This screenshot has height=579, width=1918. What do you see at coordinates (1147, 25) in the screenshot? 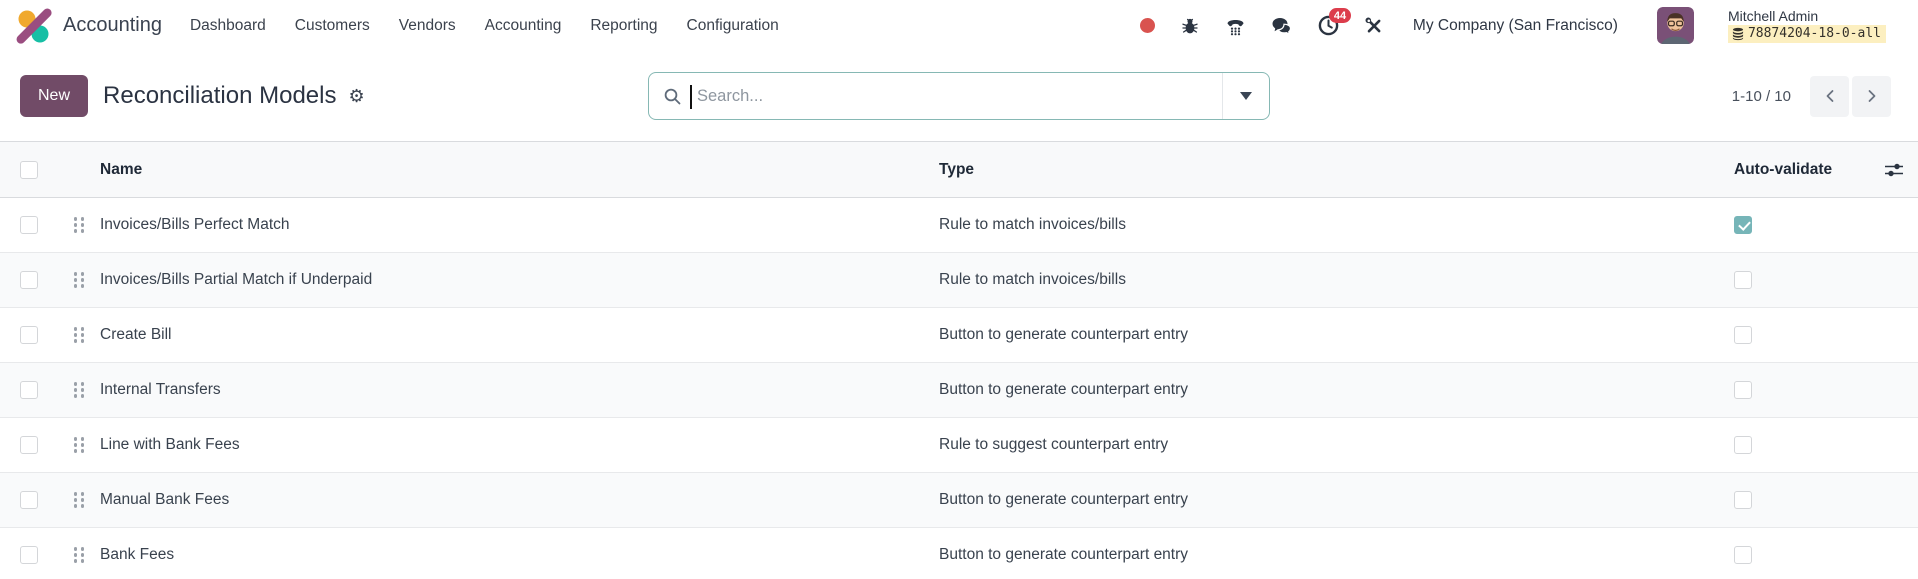
I see `record-dot-icon` at bounding box center [1147, 25].